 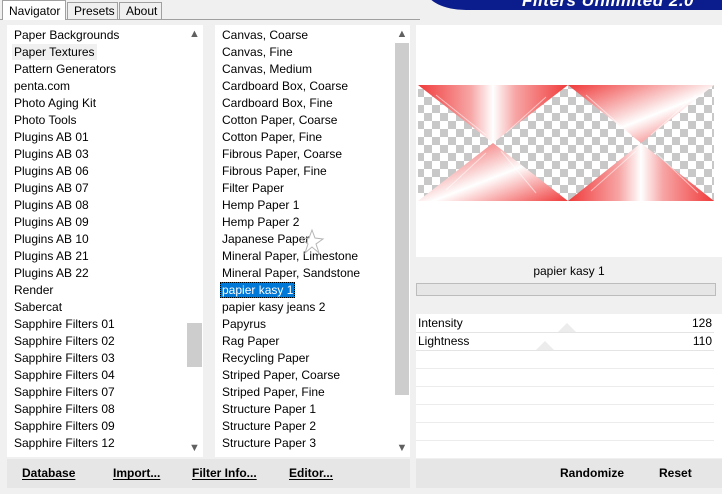 What do you see at coordinates (51, 273) in the screenshot?
I see `list-item: Plugins AB 22` at bounding box center [51, 273].